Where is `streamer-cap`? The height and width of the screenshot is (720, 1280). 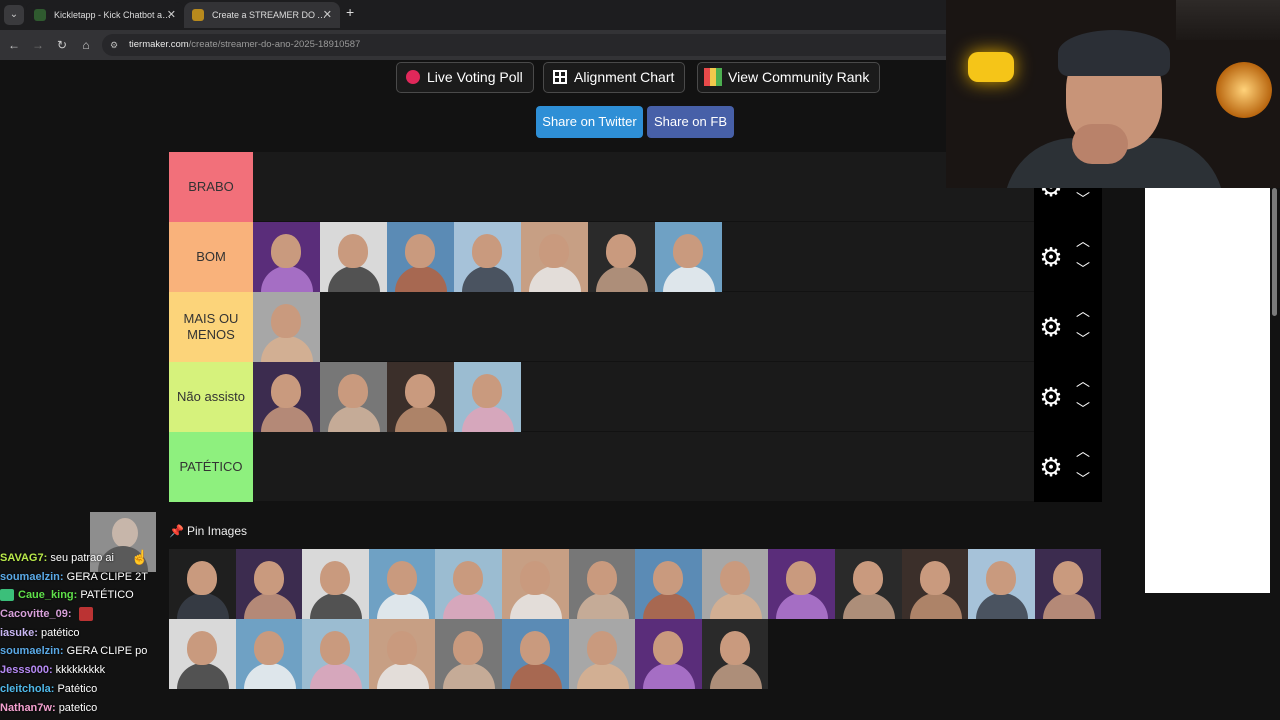 streamer-cap is located at coordinates (1114, 53).